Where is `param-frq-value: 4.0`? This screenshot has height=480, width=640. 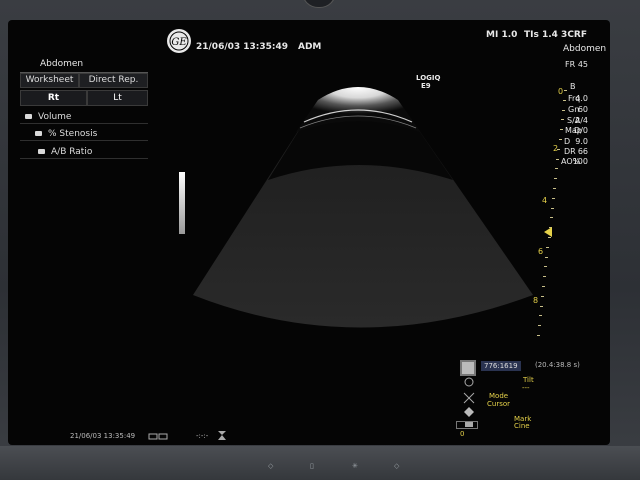
param-frq-value: 4.0 is located at coordinates (581, 98).